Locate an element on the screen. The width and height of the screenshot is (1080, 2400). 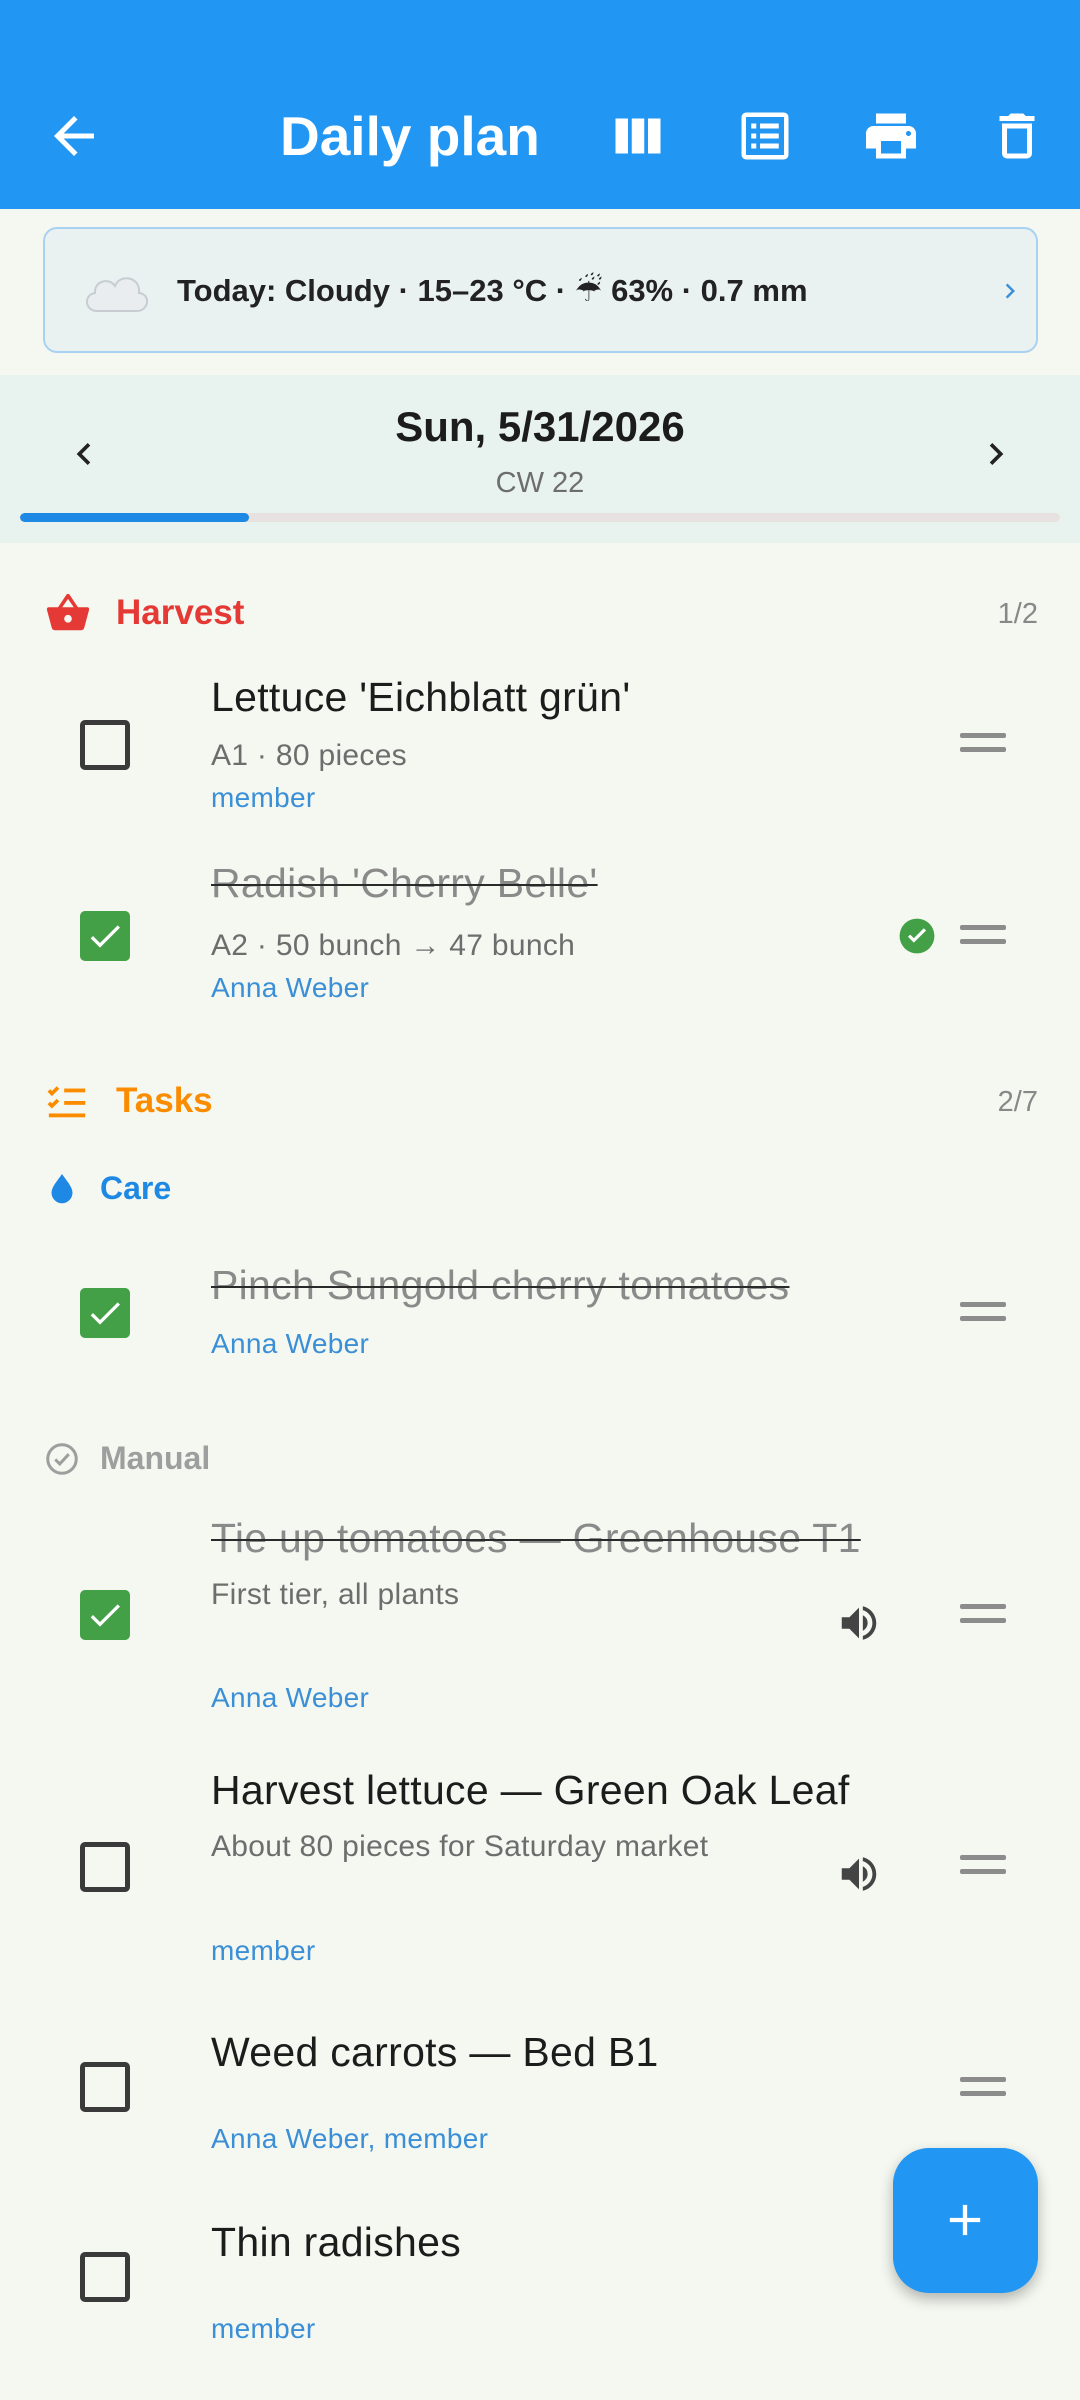
item-title: Radish 'Cherry Belle' is located at coordinates (404, 883).